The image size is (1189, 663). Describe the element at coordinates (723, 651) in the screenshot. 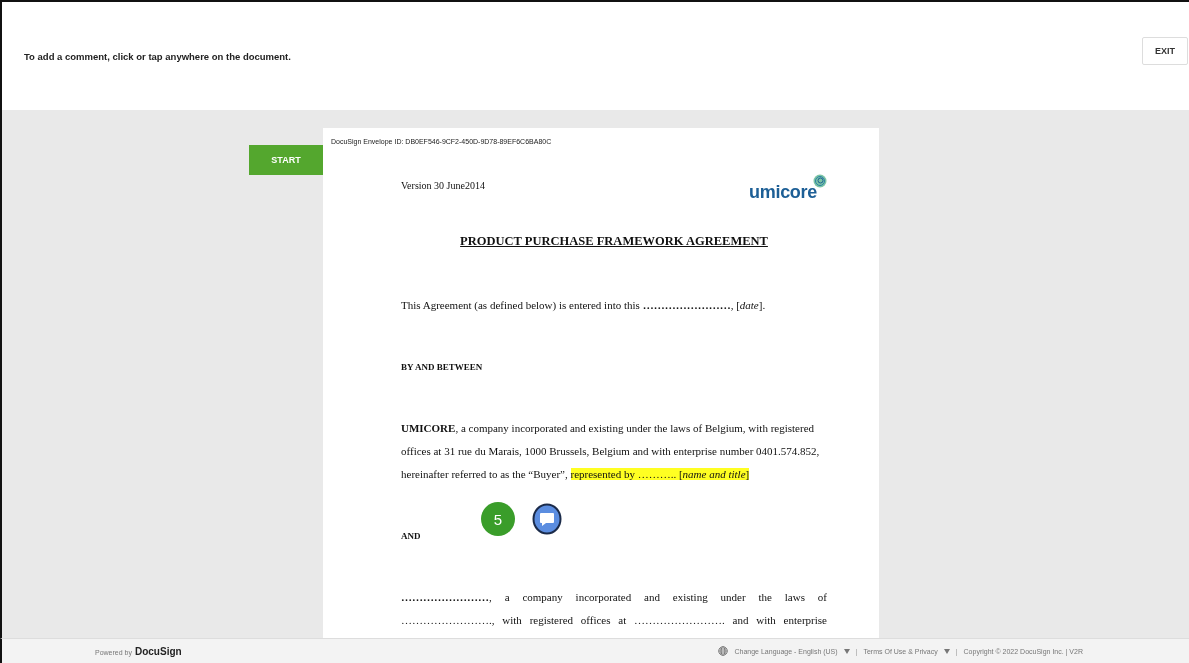

I see `globe-icon` at that location.